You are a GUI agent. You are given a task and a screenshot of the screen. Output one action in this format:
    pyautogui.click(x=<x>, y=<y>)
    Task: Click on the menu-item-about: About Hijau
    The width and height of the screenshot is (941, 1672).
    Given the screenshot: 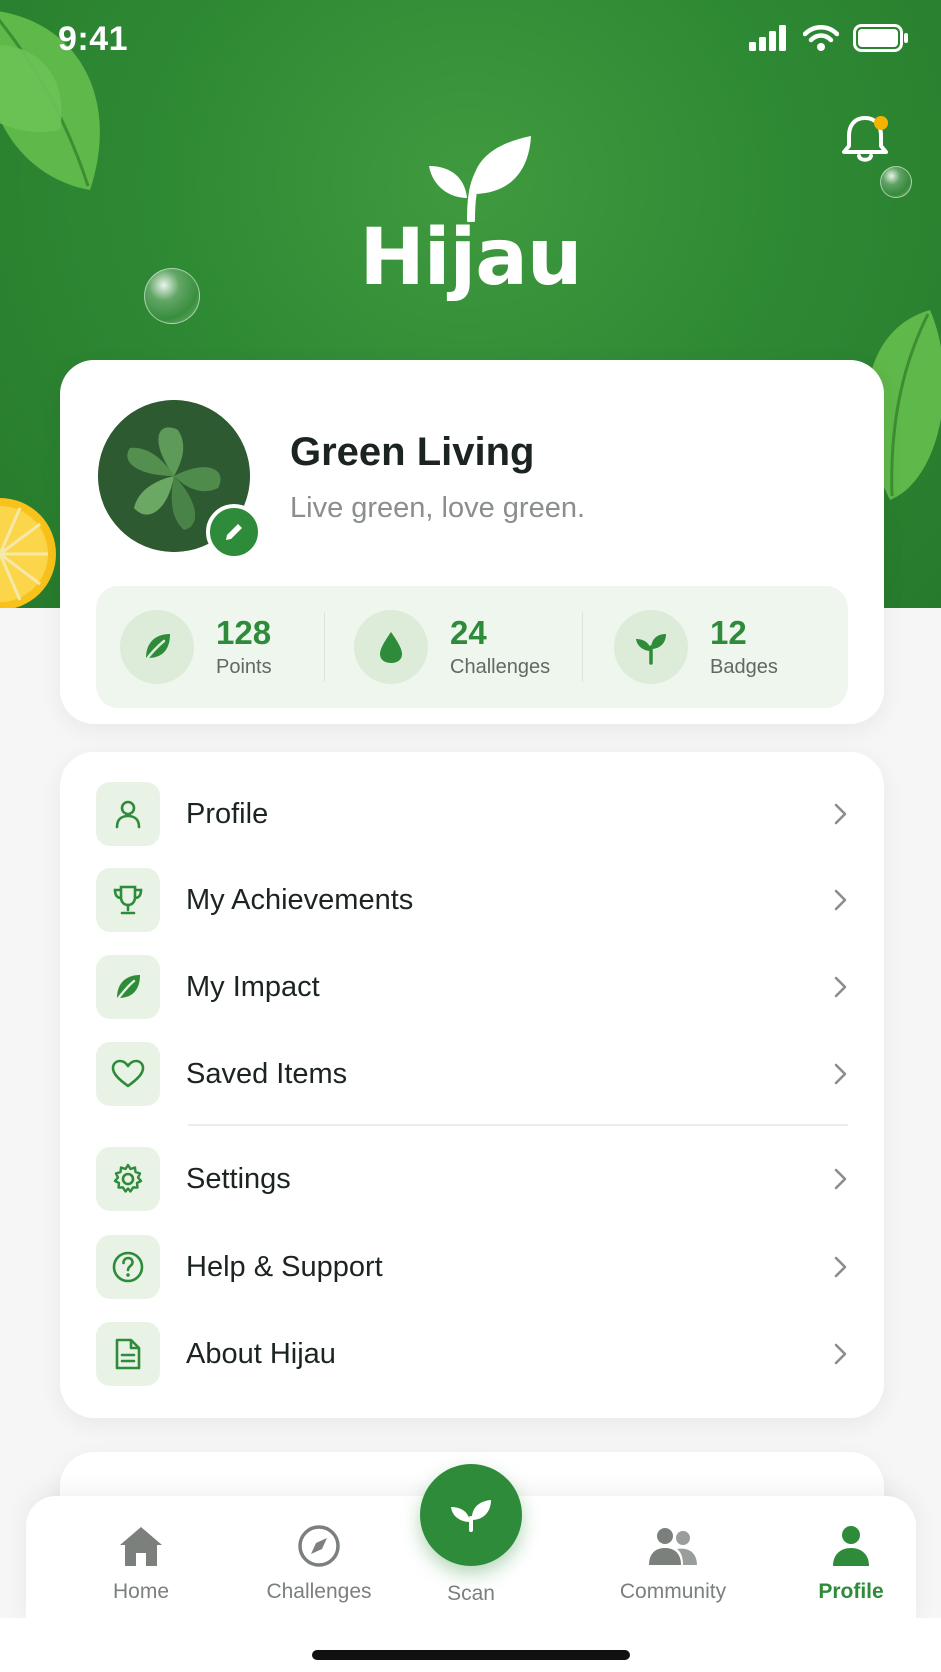 What is the action you would take?
    pyautogui.click(x=476, y=1354)
    